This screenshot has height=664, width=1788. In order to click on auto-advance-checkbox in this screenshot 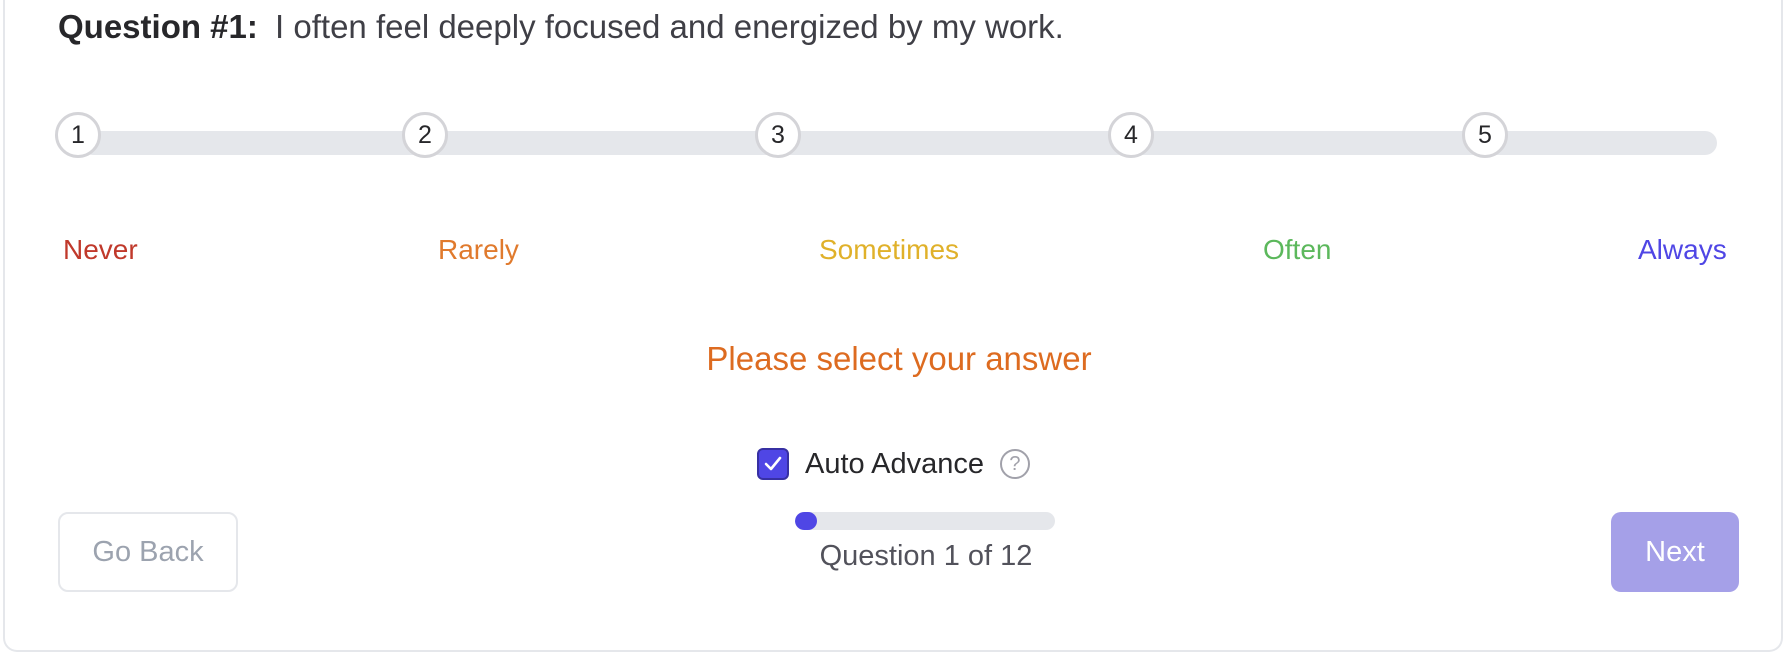, I will do `click(773, 464)`.